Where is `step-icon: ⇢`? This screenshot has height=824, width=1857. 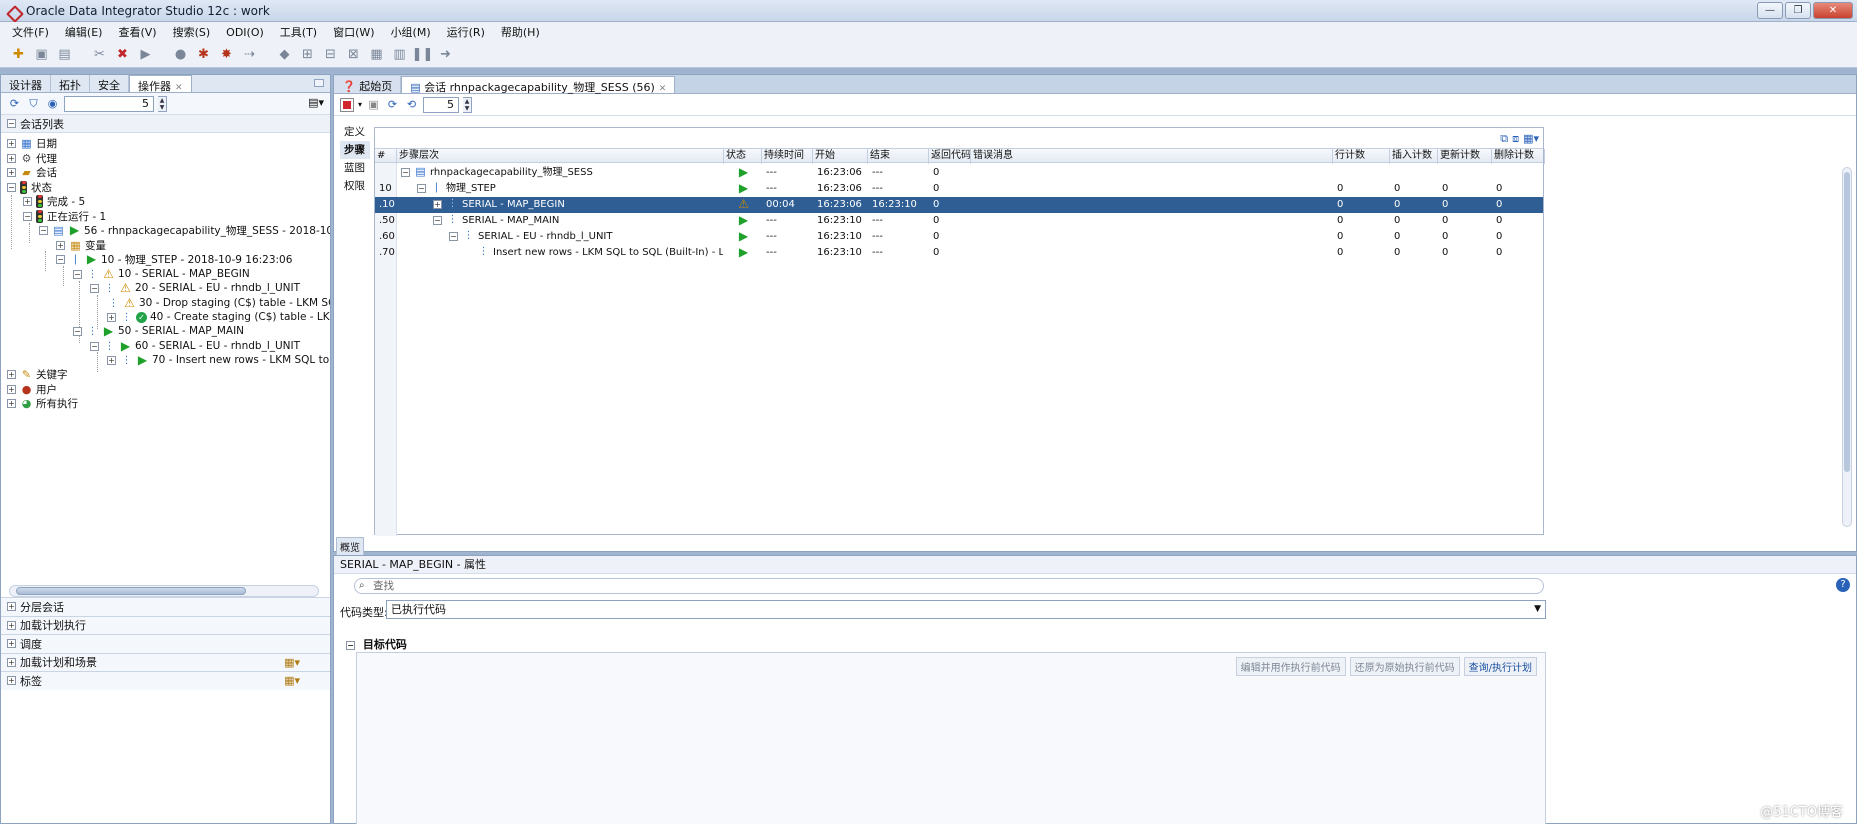 step-icon: ⇢ is located at coordinates (249, 54).